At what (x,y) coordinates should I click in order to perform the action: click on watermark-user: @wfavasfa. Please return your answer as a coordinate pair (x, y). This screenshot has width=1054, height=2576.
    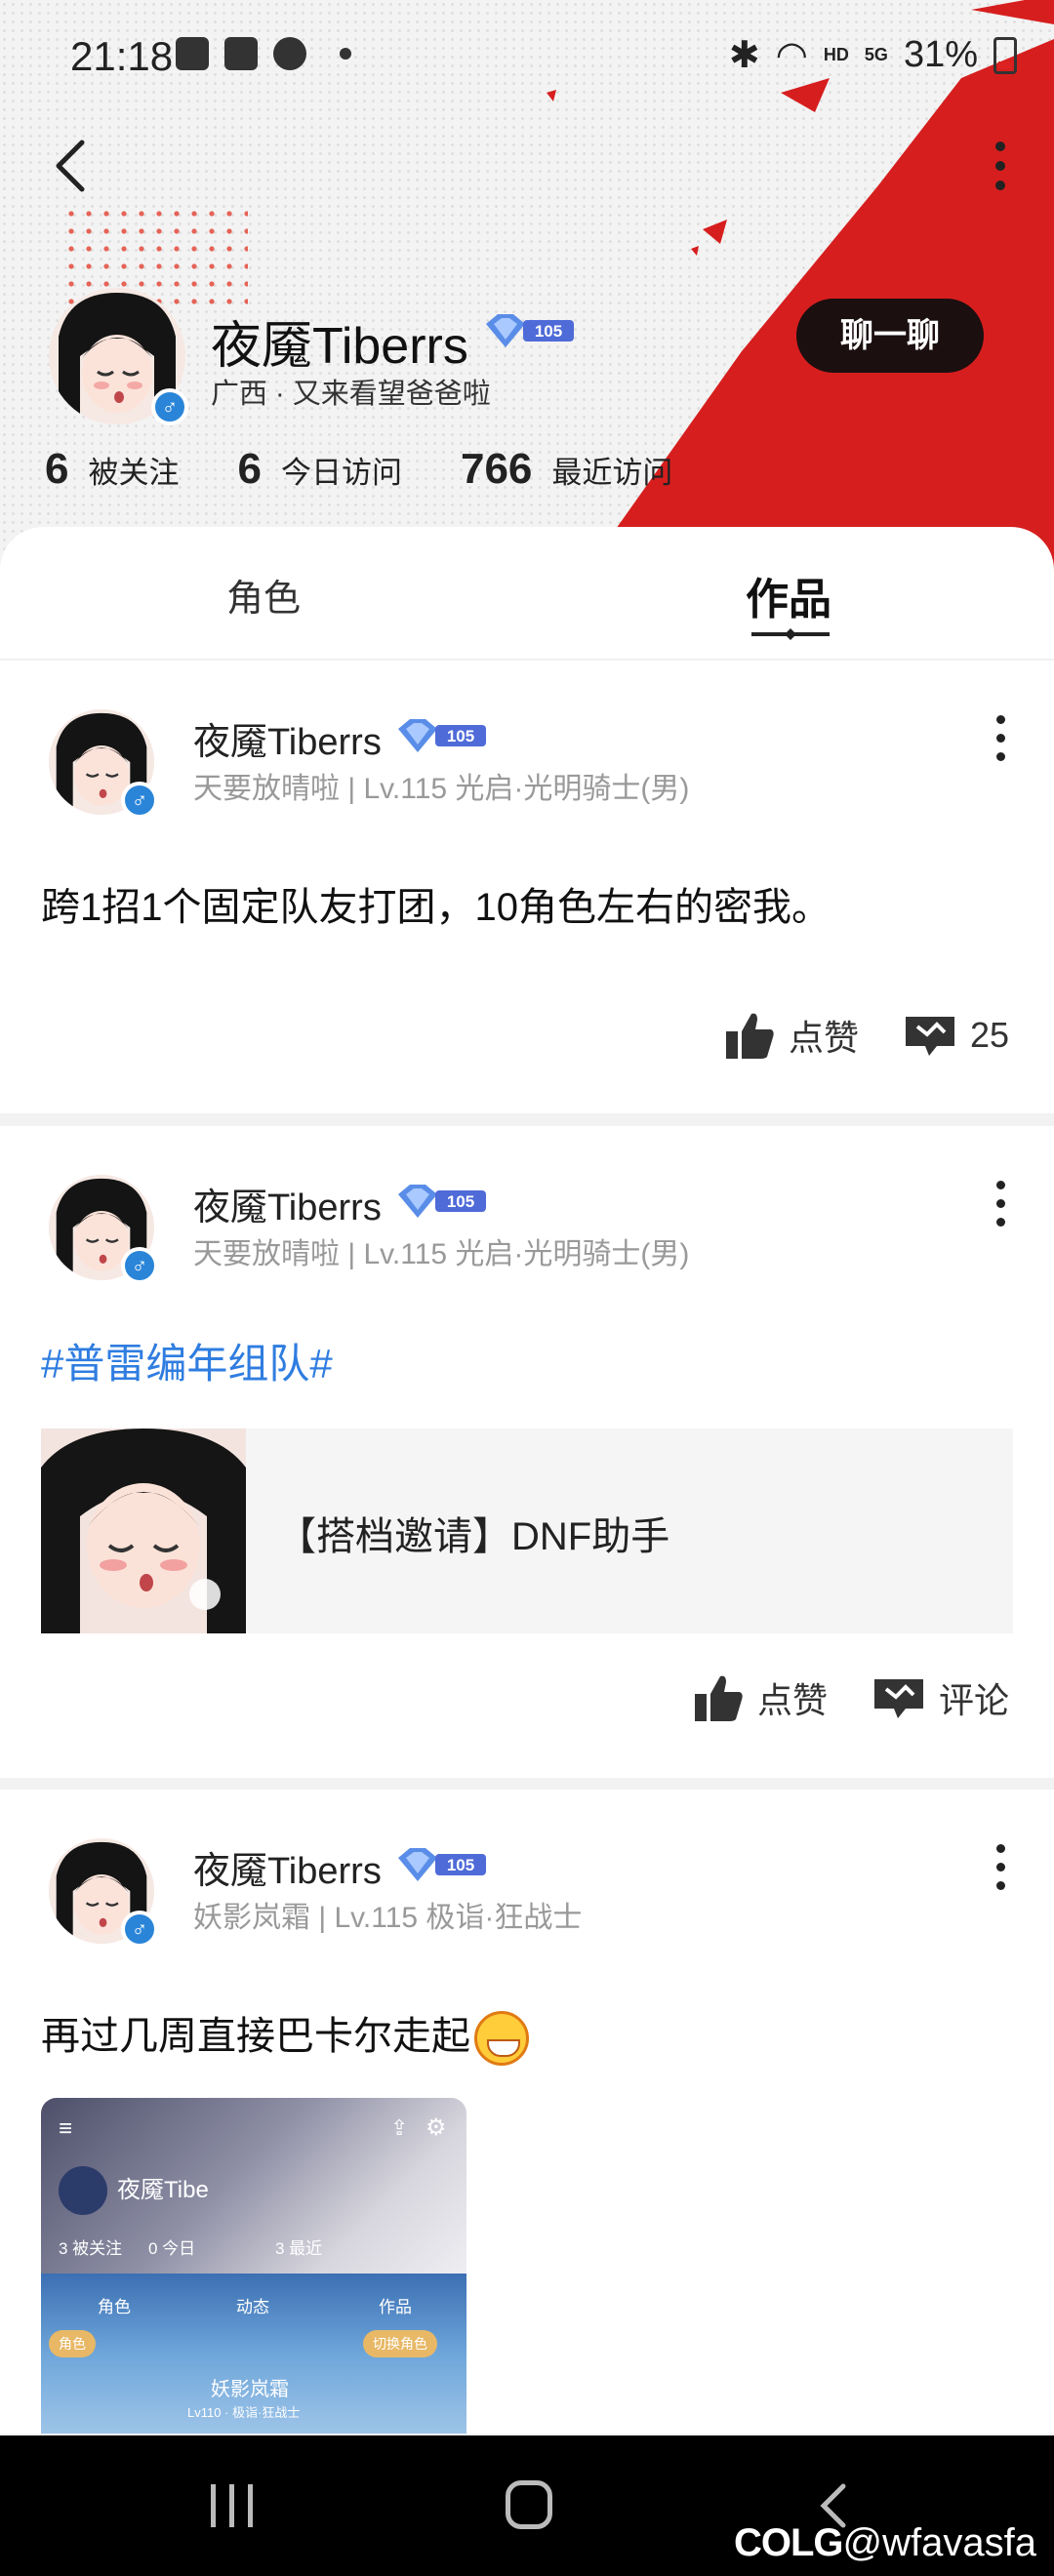
    Looking at the image, I should click on (939, 2542).